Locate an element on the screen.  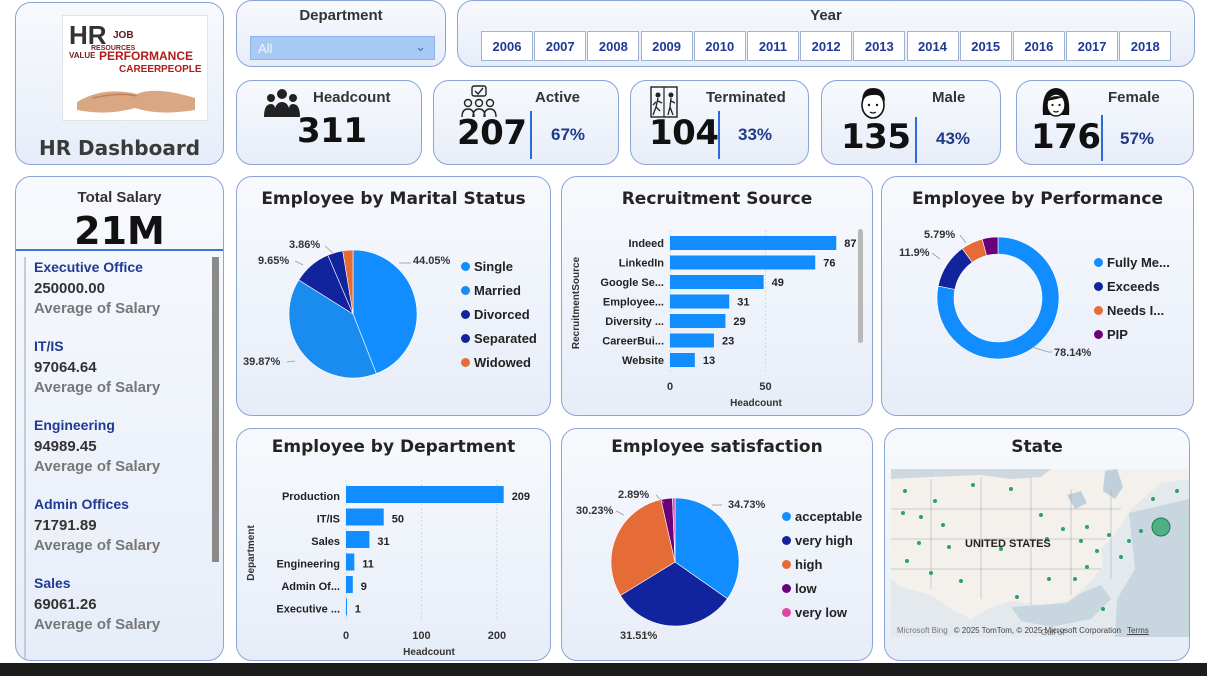
department-value-label: 9 is located at coordinates (364, 587).